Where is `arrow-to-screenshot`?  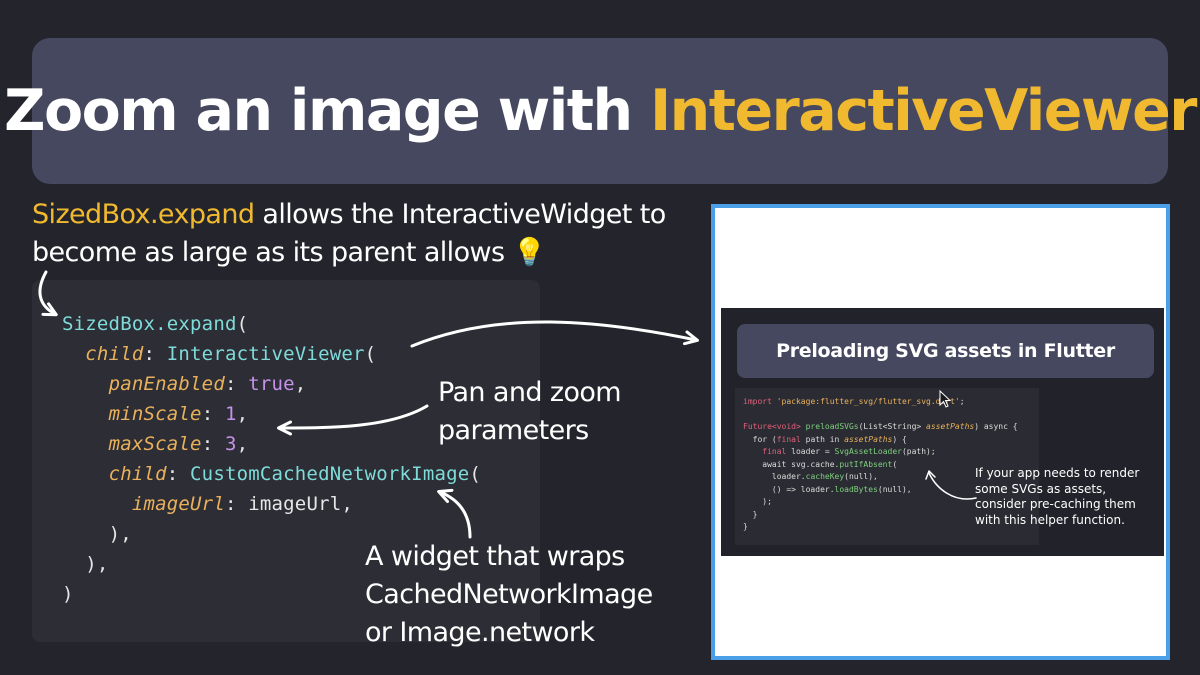 arrow-to-screenshot is located at coordinates (554, 334).